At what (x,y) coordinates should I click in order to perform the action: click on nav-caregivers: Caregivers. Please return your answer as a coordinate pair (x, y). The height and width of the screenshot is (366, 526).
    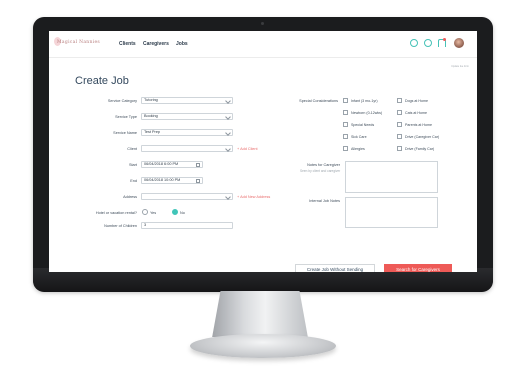
    Looking at the image, I should click on (156, 44).